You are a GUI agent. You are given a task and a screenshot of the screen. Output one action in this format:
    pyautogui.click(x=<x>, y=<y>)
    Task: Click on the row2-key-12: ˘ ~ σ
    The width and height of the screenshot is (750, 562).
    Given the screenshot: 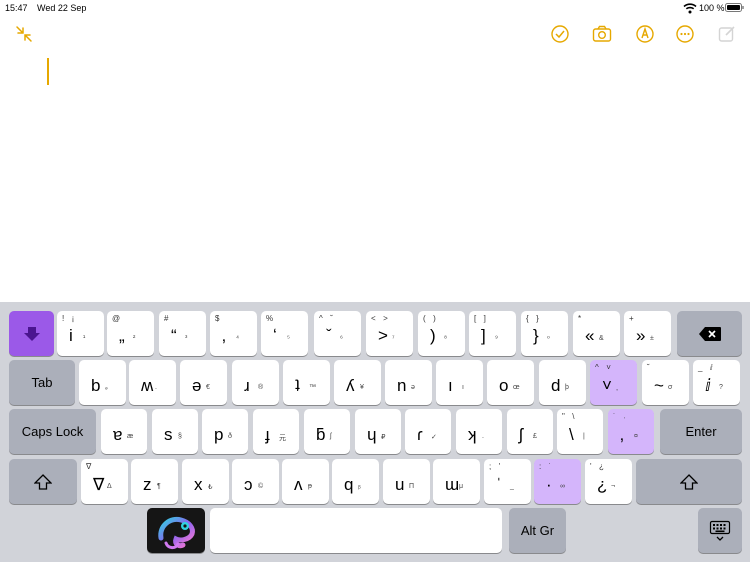 What is the action you would take?
    pyautogui.click(x=665, y=382)
    